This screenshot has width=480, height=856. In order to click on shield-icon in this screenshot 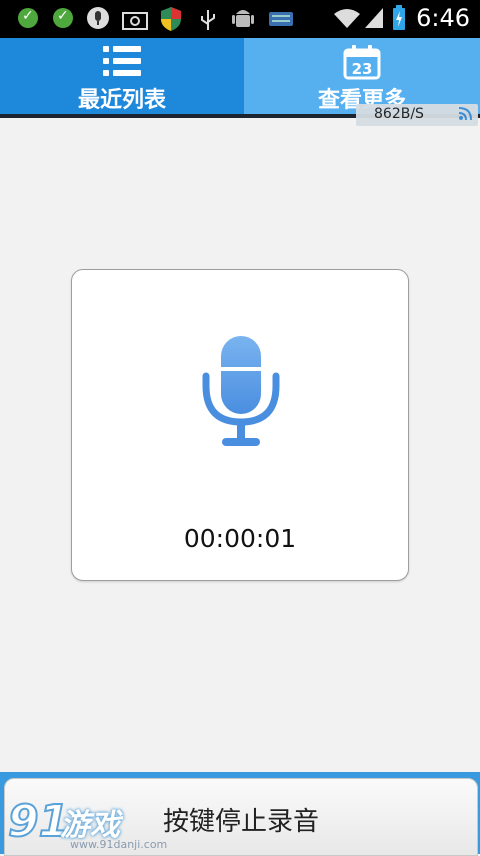, I will do `click(171, 19)`.